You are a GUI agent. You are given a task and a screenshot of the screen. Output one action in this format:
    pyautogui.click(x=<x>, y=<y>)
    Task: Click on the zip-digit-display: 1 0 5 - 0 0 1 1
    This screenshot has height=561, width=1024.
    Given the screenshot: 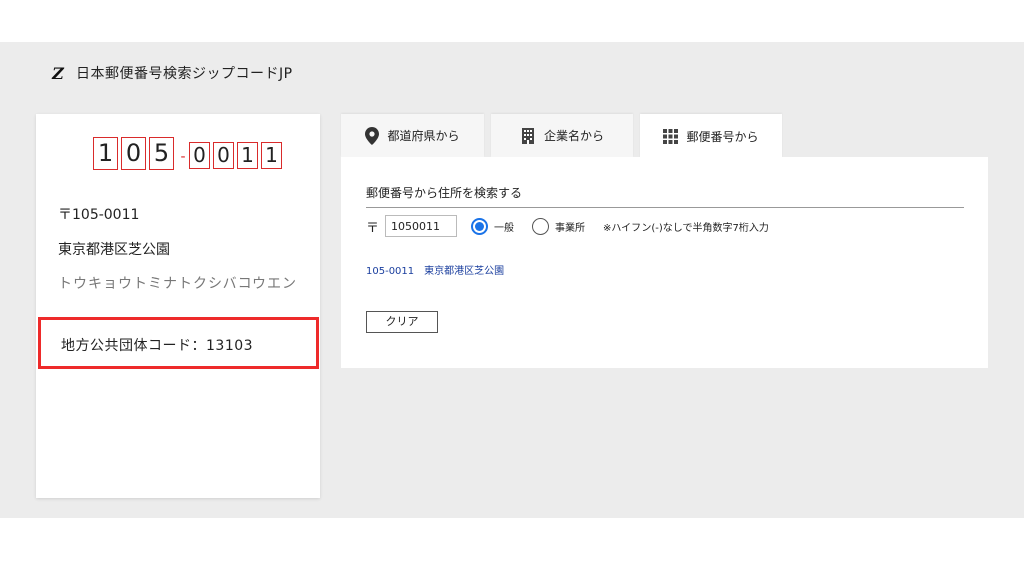 What is the action you would take?
    pyautogui.click(x=189, y=153)
    